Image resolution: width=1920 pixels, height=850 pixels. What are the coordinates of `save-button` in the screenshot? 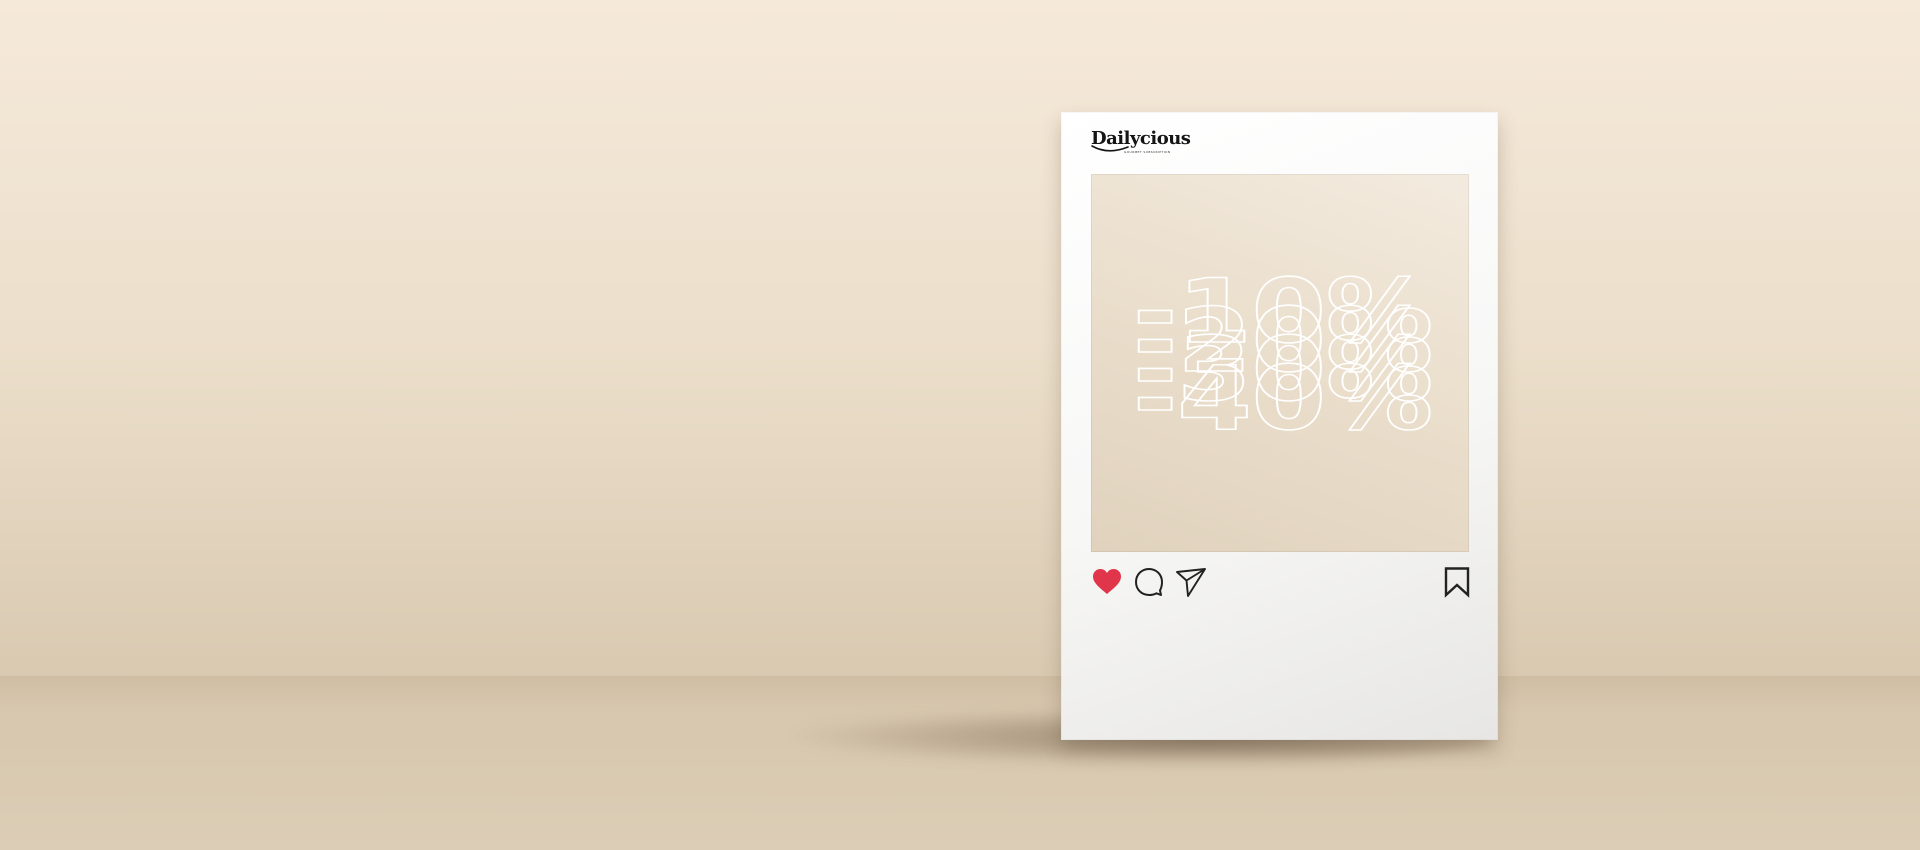 It's located at (1457, 582).